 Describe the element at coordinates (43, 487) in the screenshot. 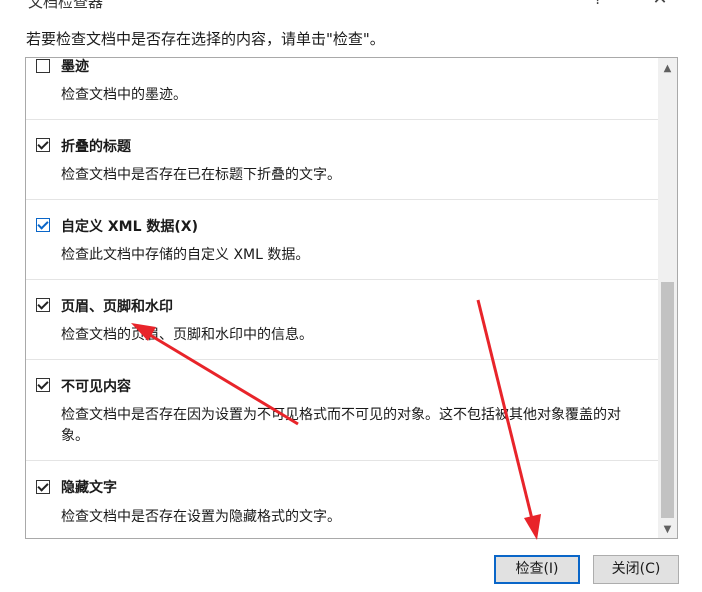

I see `checkbox-hidden-text` at that location.